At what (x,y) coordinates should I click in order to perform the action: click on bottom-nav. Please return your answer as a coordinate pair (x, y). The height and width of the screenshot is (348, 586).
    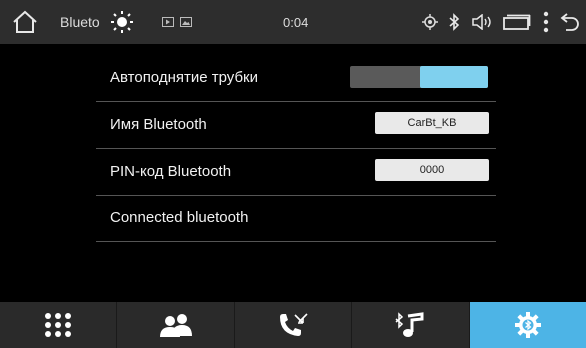
    Looking at the image, I should click on (293, 325).